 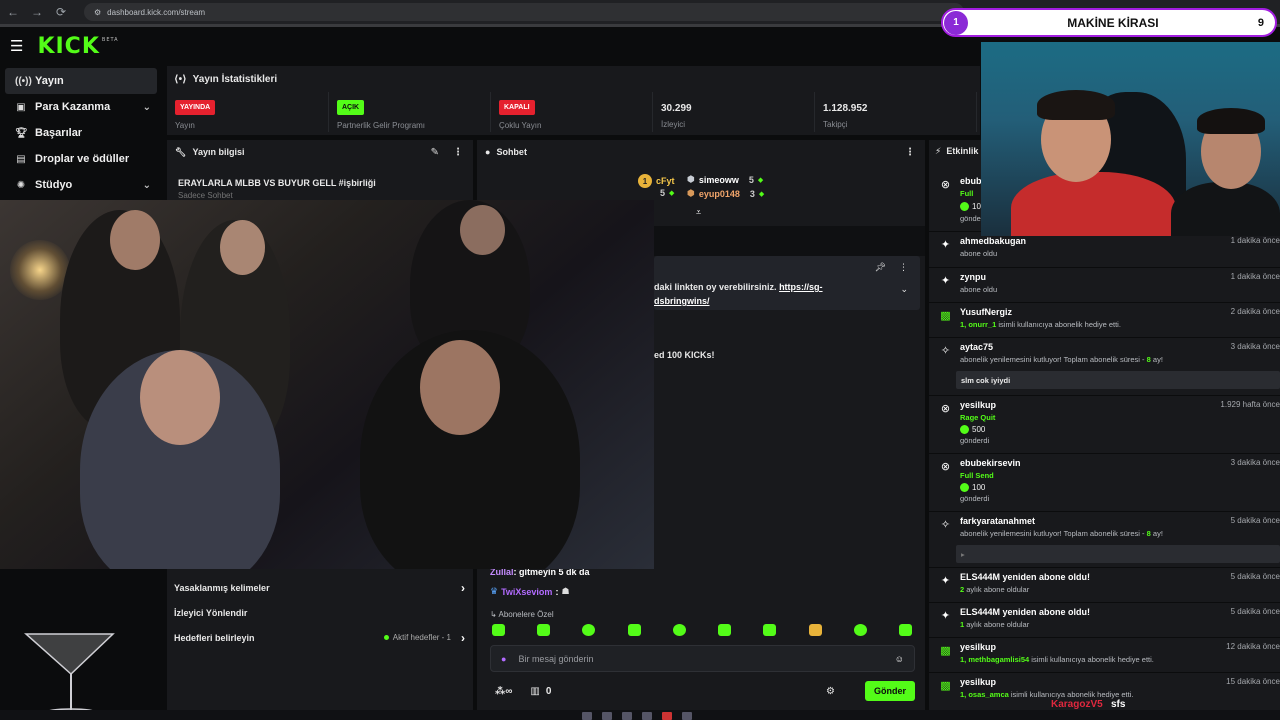 What do you see at coordinates (81, 185) in the screenshot?
I see `sidebar-item-studyo: ✺ Stüdyo ⌄` at bounding box center [81, 185].